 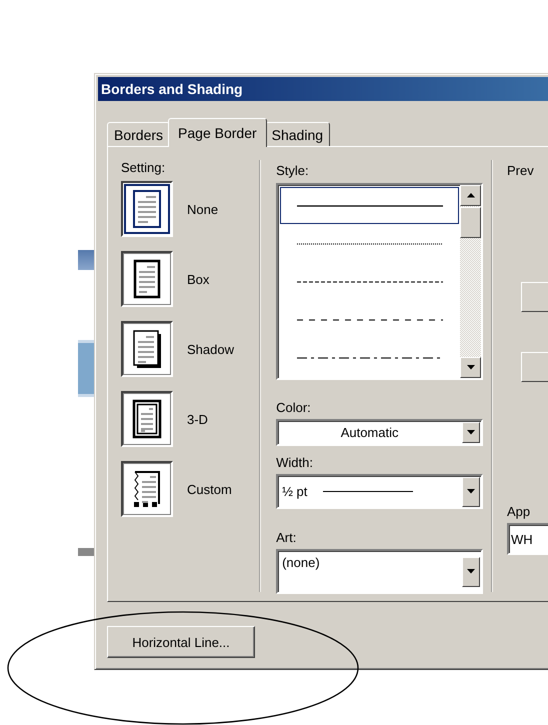 What do you see at coordinates (294, 408) in the screenshot?
I see `field-label: Color:` at bounding box center [294, 408].